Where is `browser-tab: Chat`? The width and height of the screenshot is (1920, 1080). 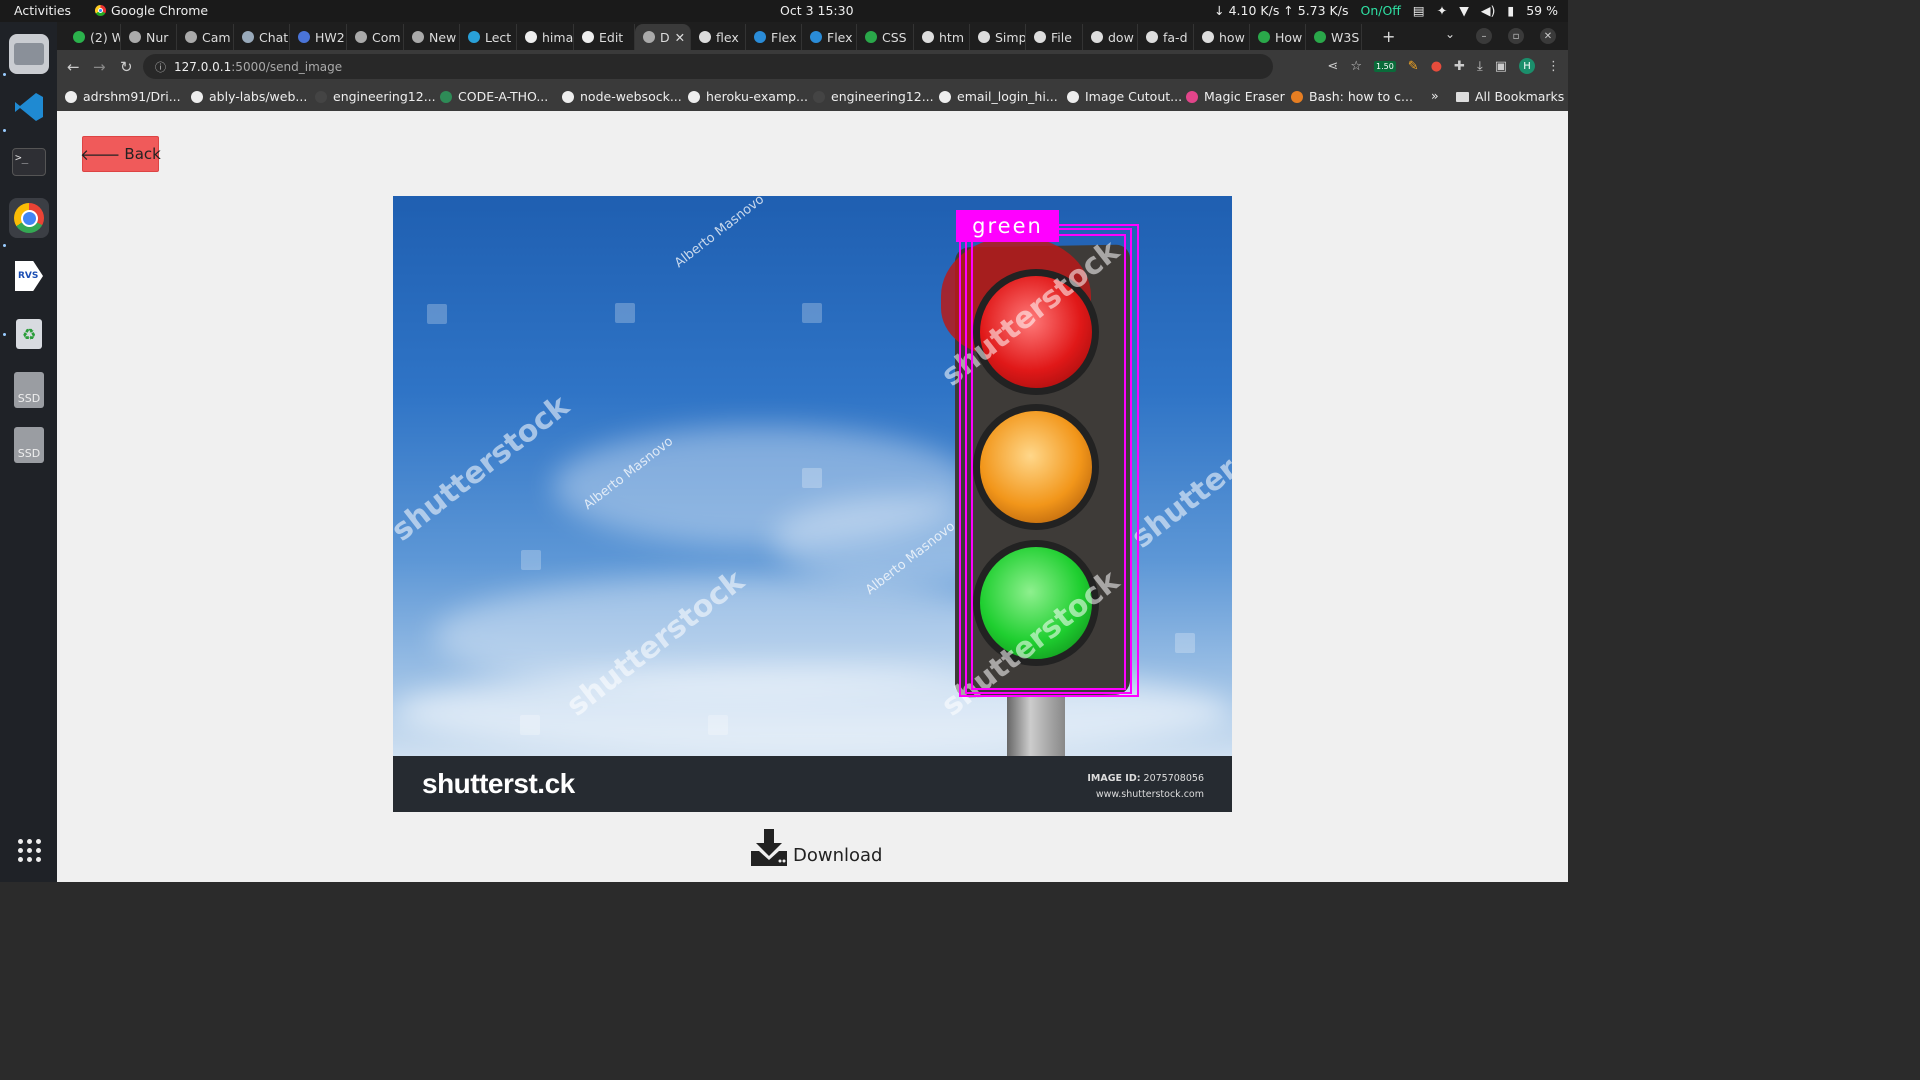
browser-tab: Chat is located at coordinates (262, 37).